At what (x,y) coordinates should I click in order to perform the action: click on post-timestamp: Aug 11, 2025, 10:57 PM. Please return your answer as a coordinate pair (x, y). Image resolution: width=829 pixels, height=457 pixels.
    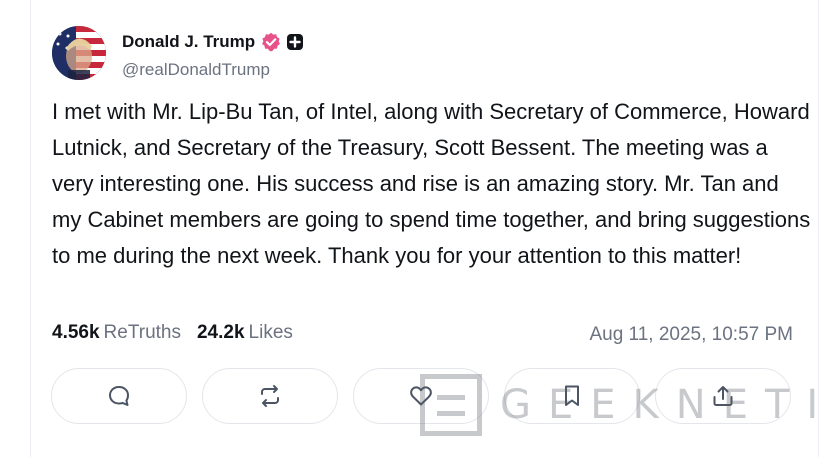
    Looking at the image, I should click on (691, 335).